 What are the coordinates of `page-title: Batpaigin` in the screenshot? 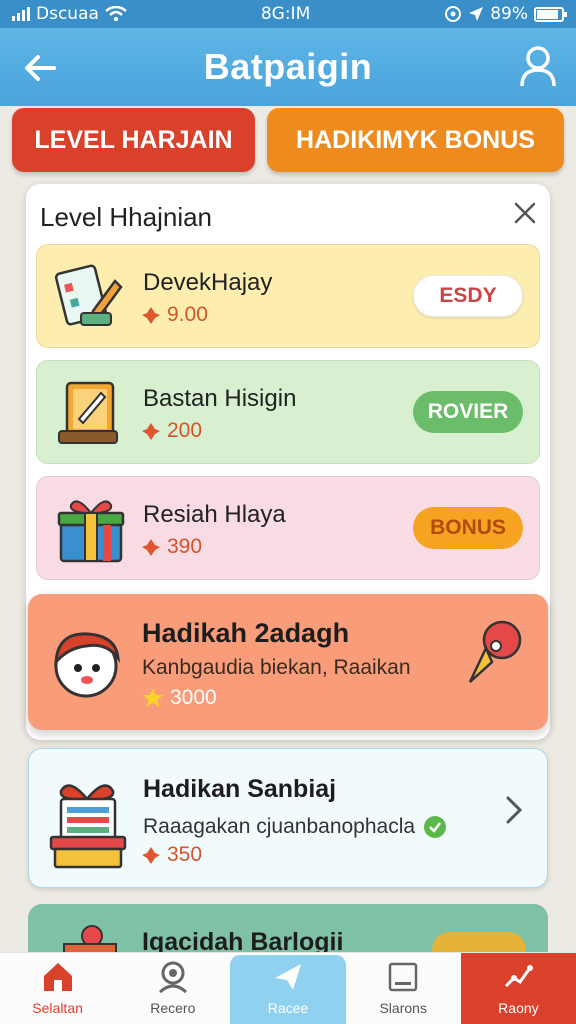 It's located at (288, 66).